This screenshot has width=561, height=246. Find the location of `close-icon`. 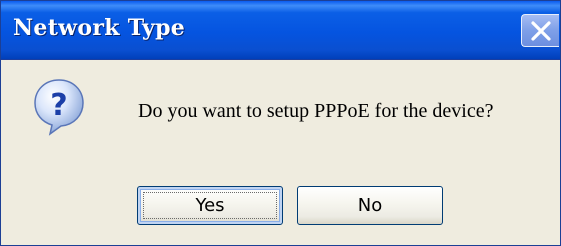

close-icon is located at coordinates (541, 31).